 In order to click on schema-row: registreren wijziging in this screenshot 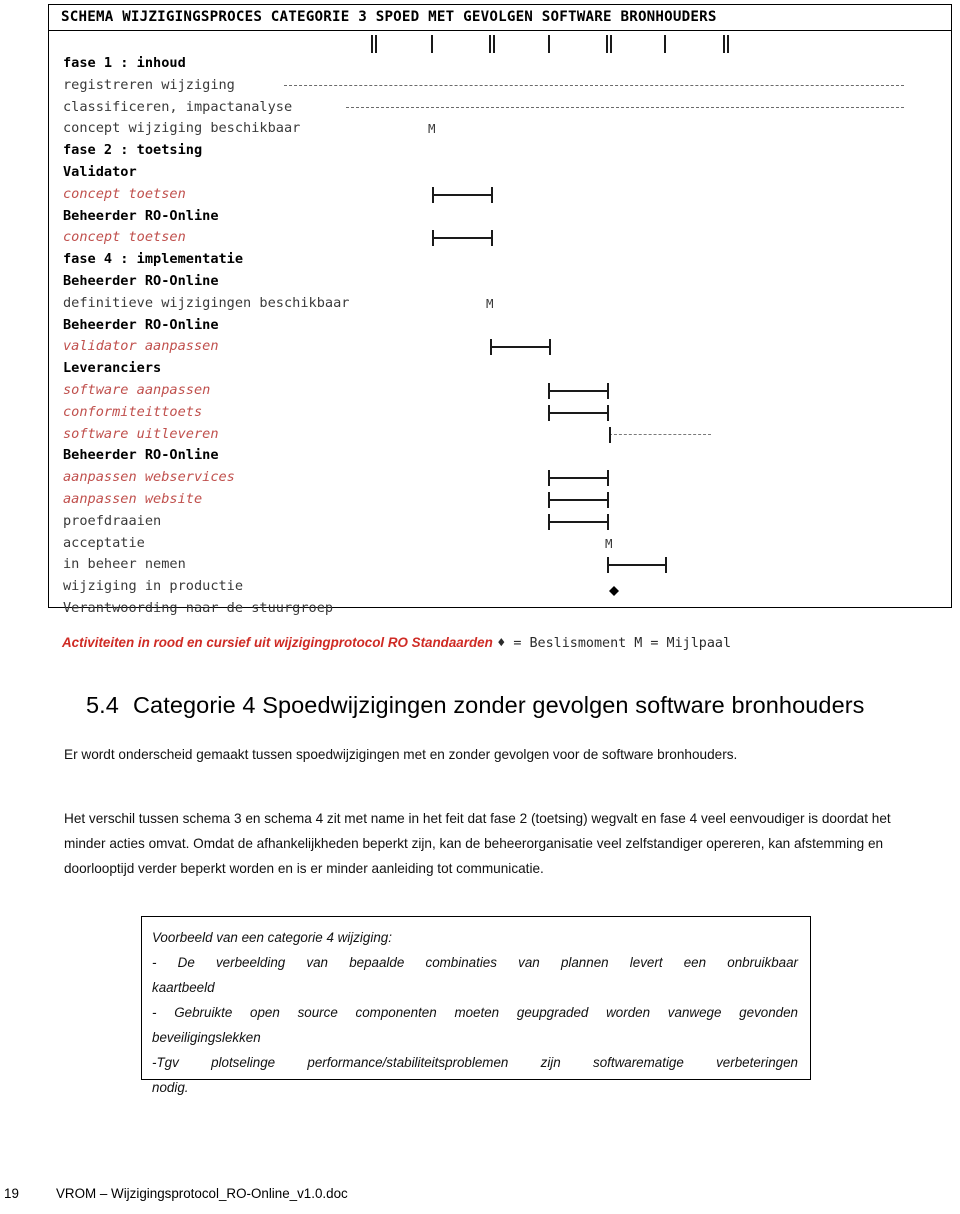, I will do `click(500, 86)`.